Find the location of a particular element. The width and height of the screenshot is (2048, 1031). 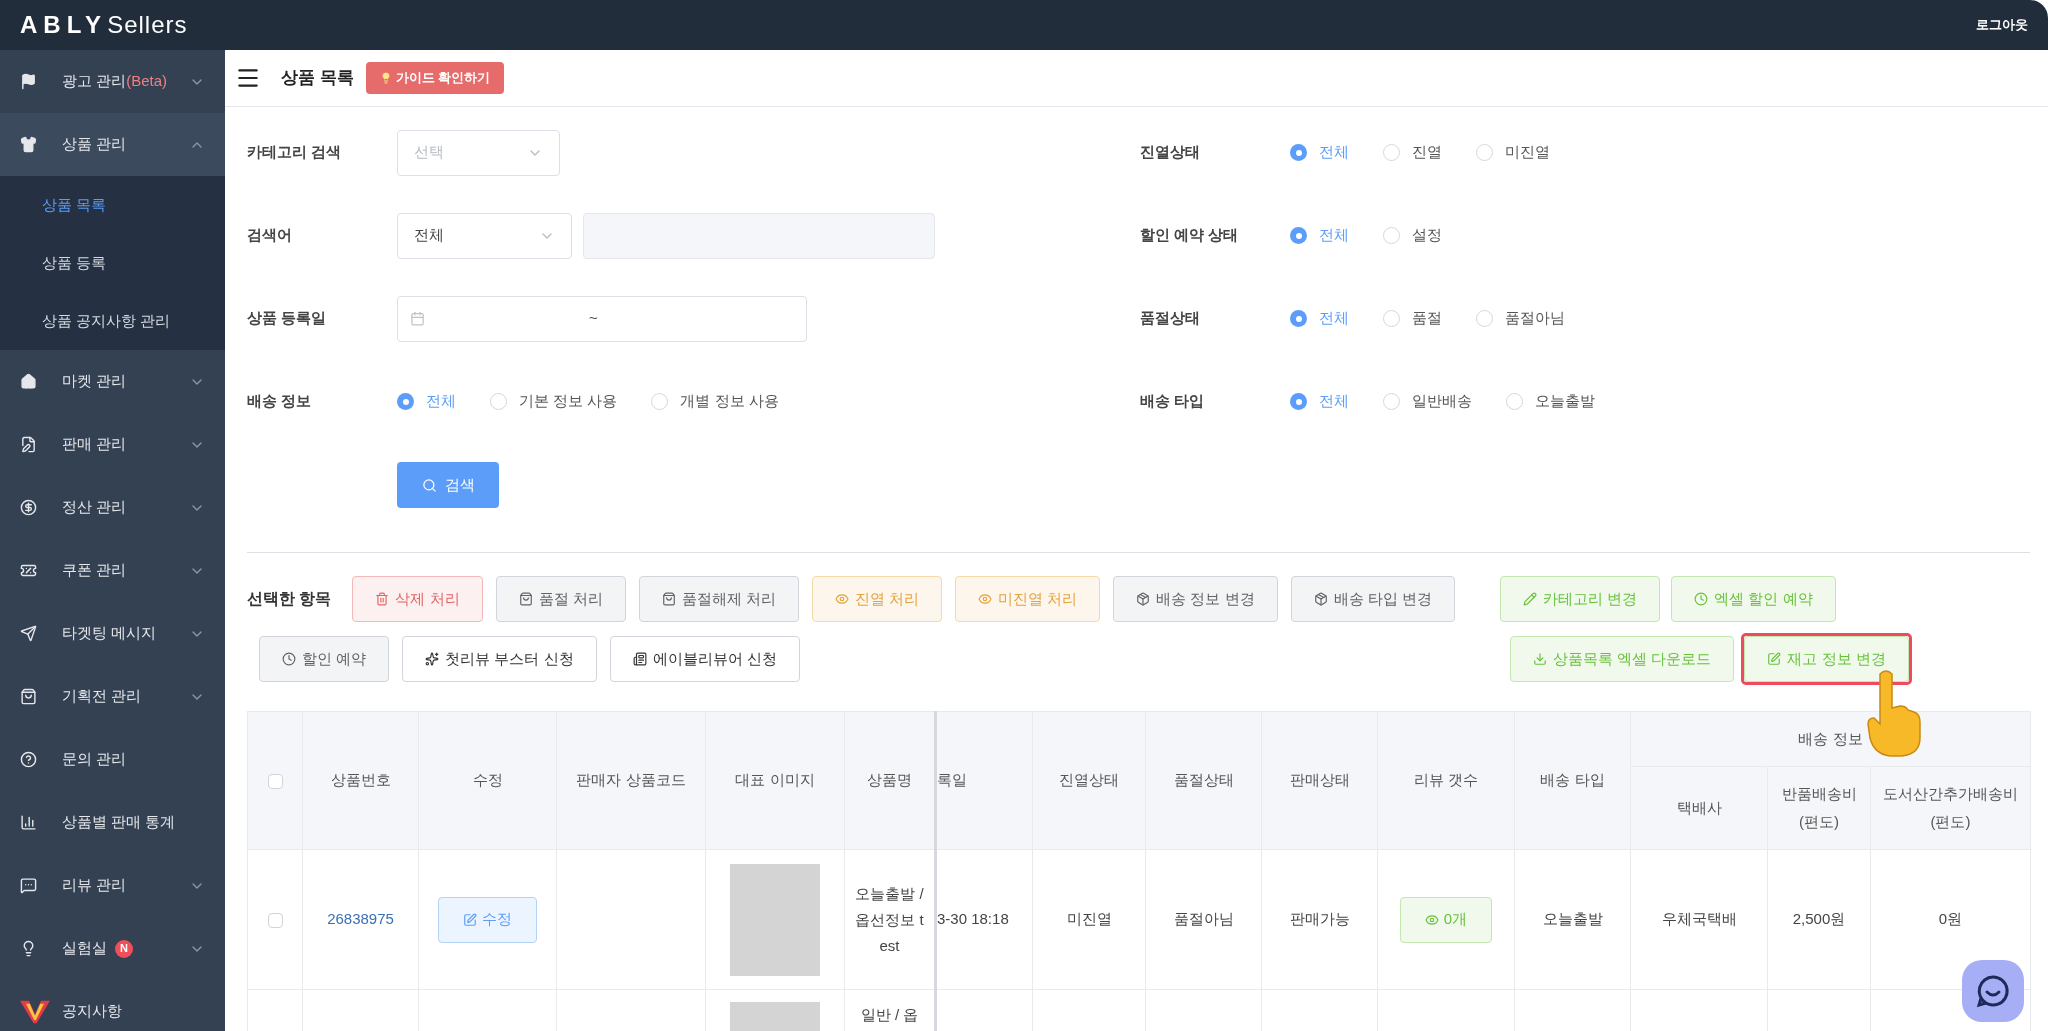

filter-label: 진열상태 is located at coordinates (1170, 152).